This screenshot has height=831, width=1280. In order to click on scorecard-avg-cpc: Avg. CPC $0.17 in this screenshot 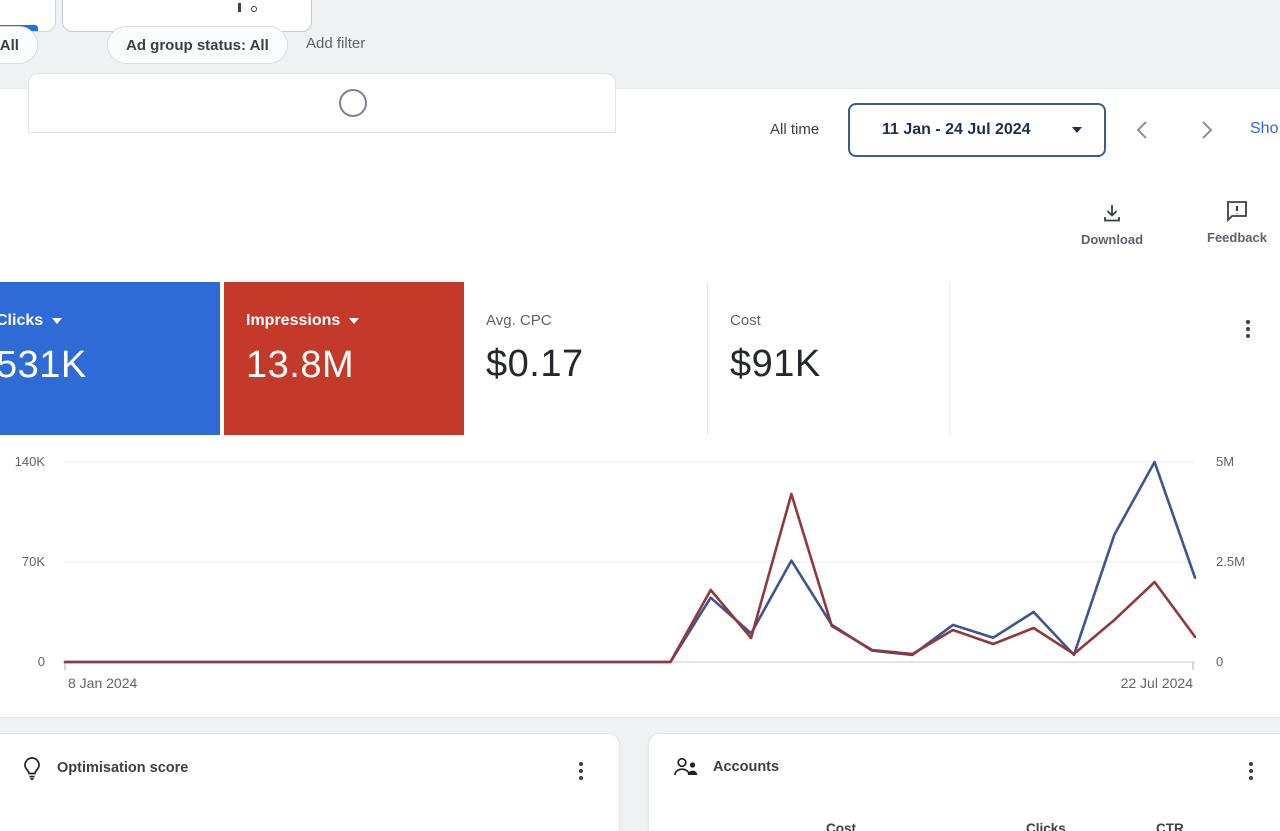, I will do `click(586, 358)`.